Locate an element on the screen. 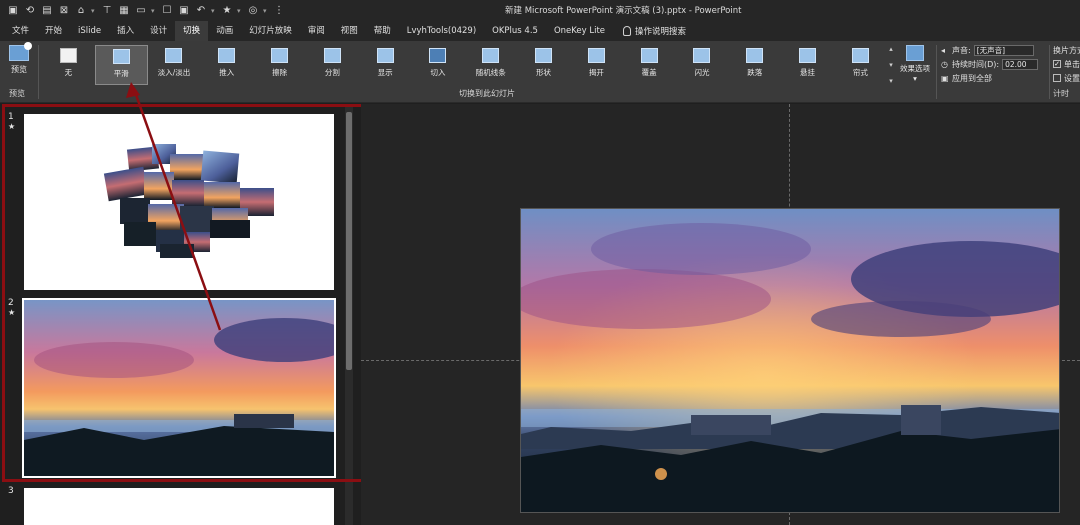 Image resolution: width=1080 pixels, height=525 pixels. scroll-down-icon: ▾ is located at coordinates (891, 65).